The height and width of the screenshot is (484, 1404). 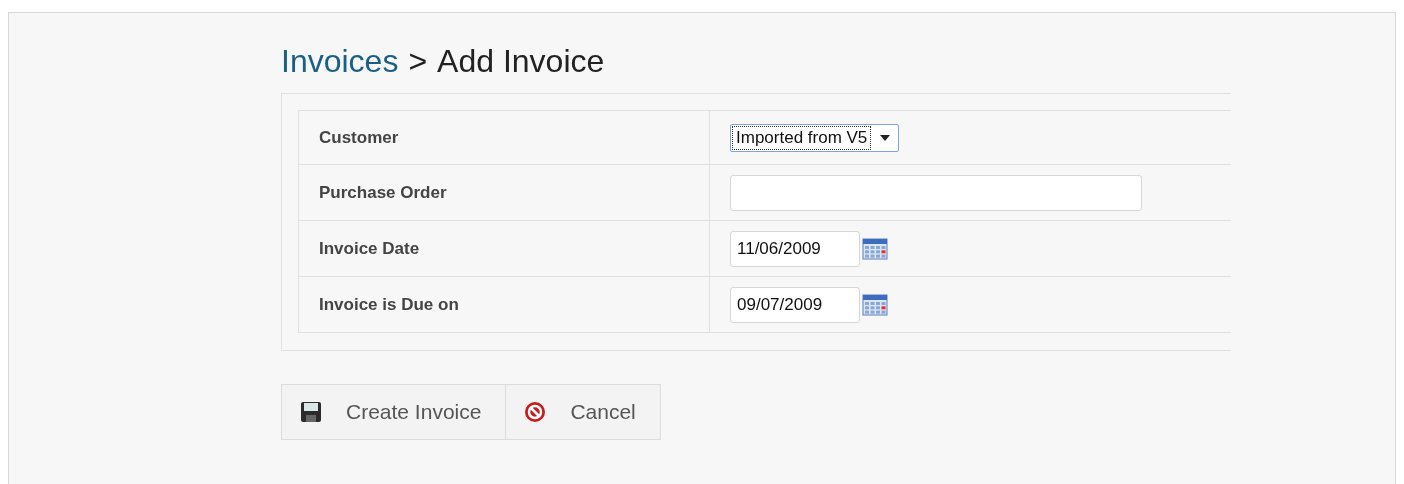 What do you see at coordinates (815, 137) in the screenshot?
I see `customer-dropdown: Imported from V5` at bounding box center [815, 137].